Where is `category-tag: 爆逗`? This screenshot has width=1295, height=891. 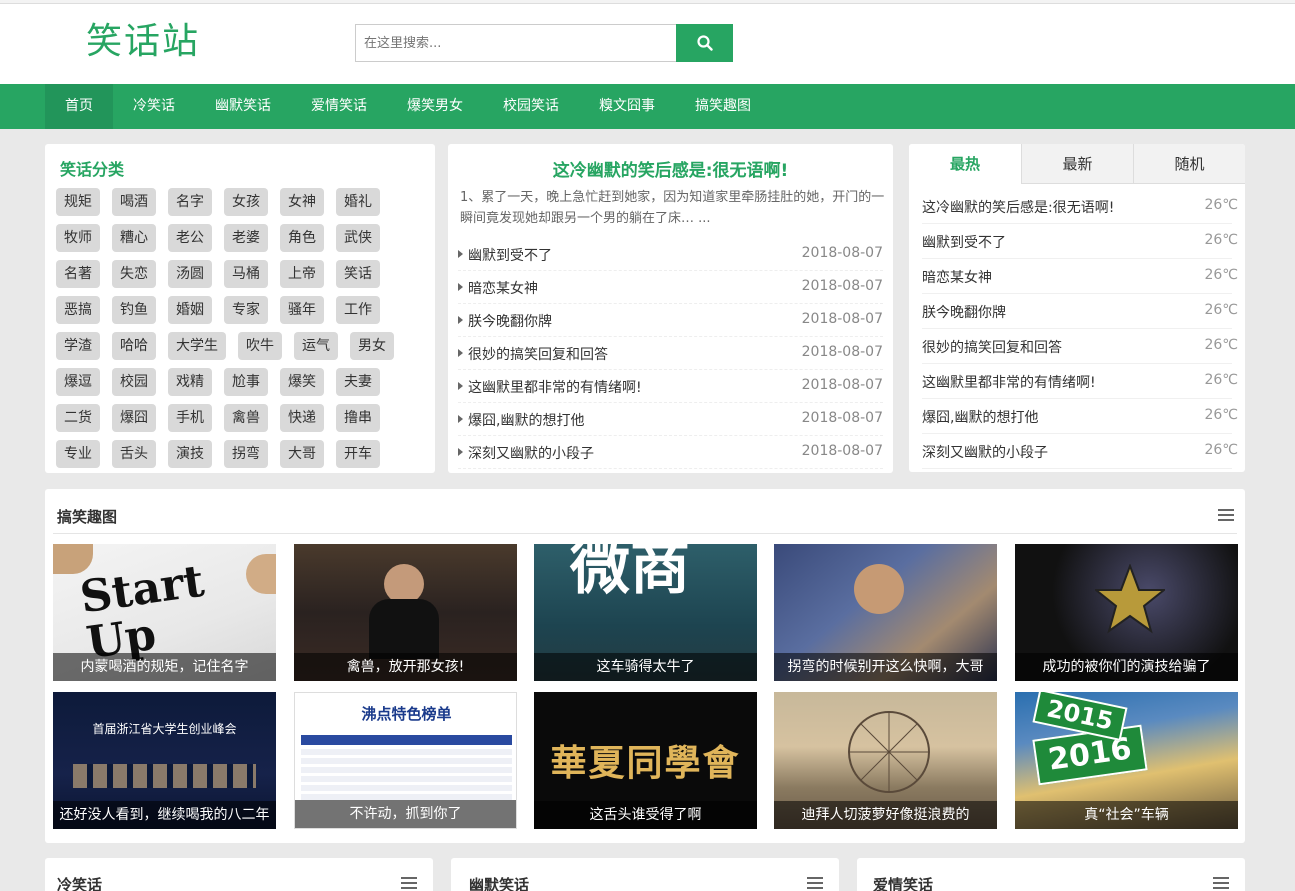 category-tag: 爆逗 is located at coordinates (78, 382).